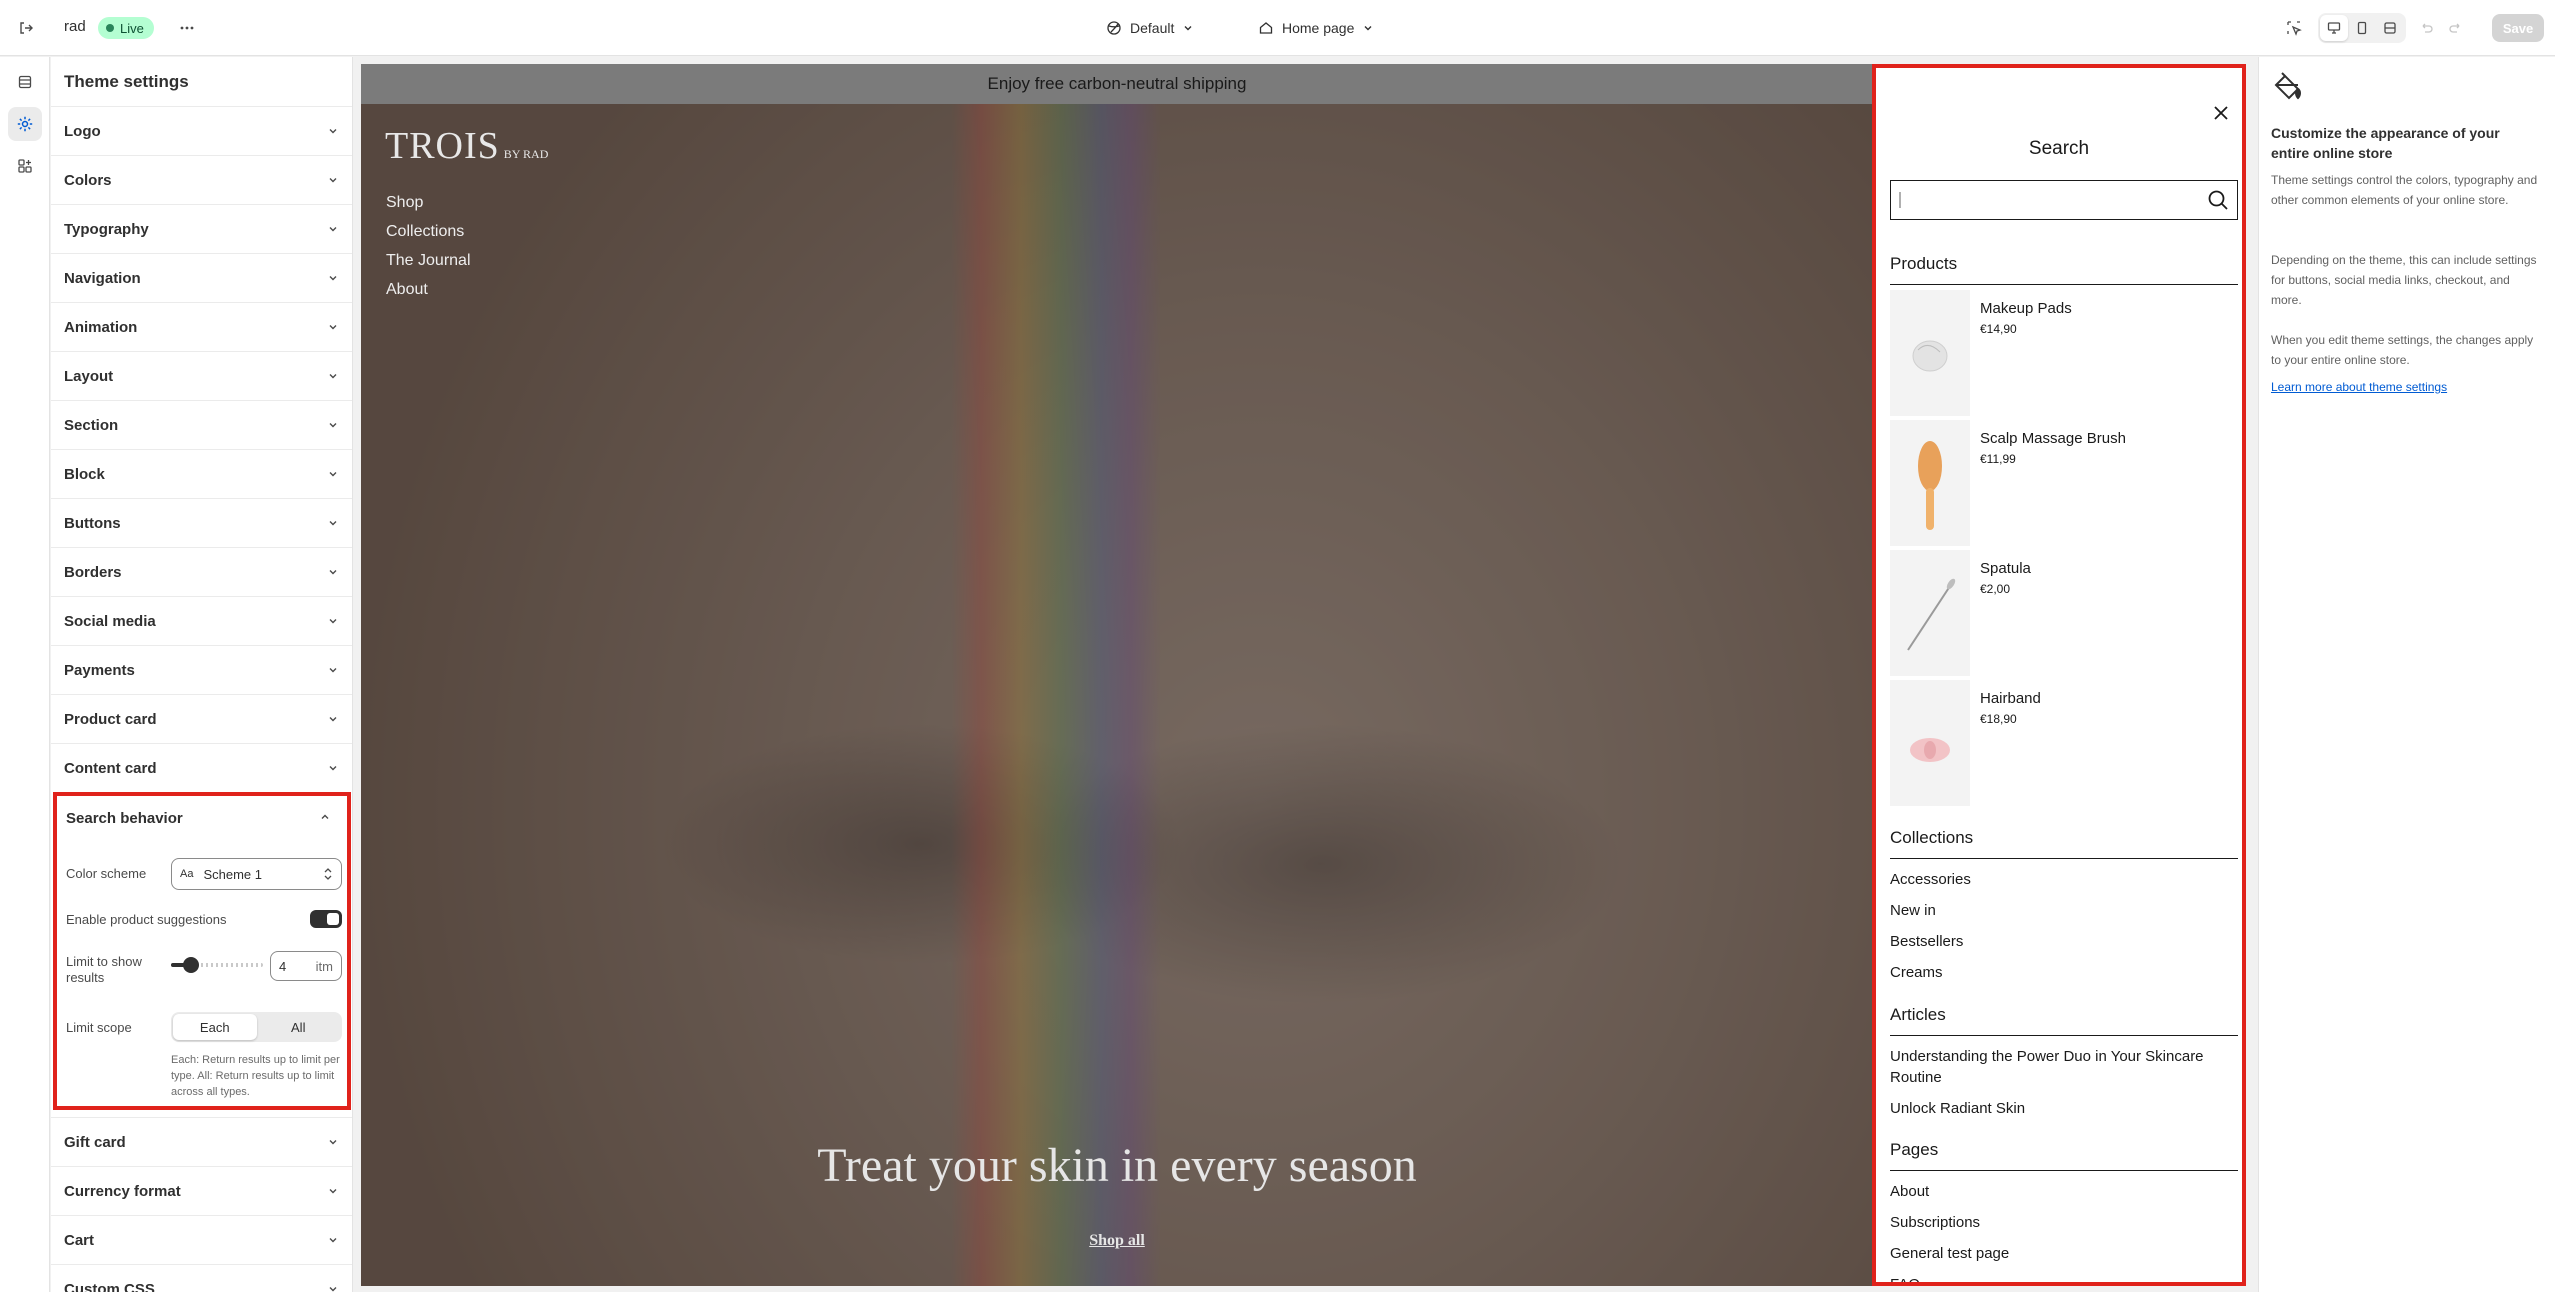 The image size is (2555, 1292). Describe the element at coordinates (2294, 28) in the screenshot. I see `inspector-icon` at that location.